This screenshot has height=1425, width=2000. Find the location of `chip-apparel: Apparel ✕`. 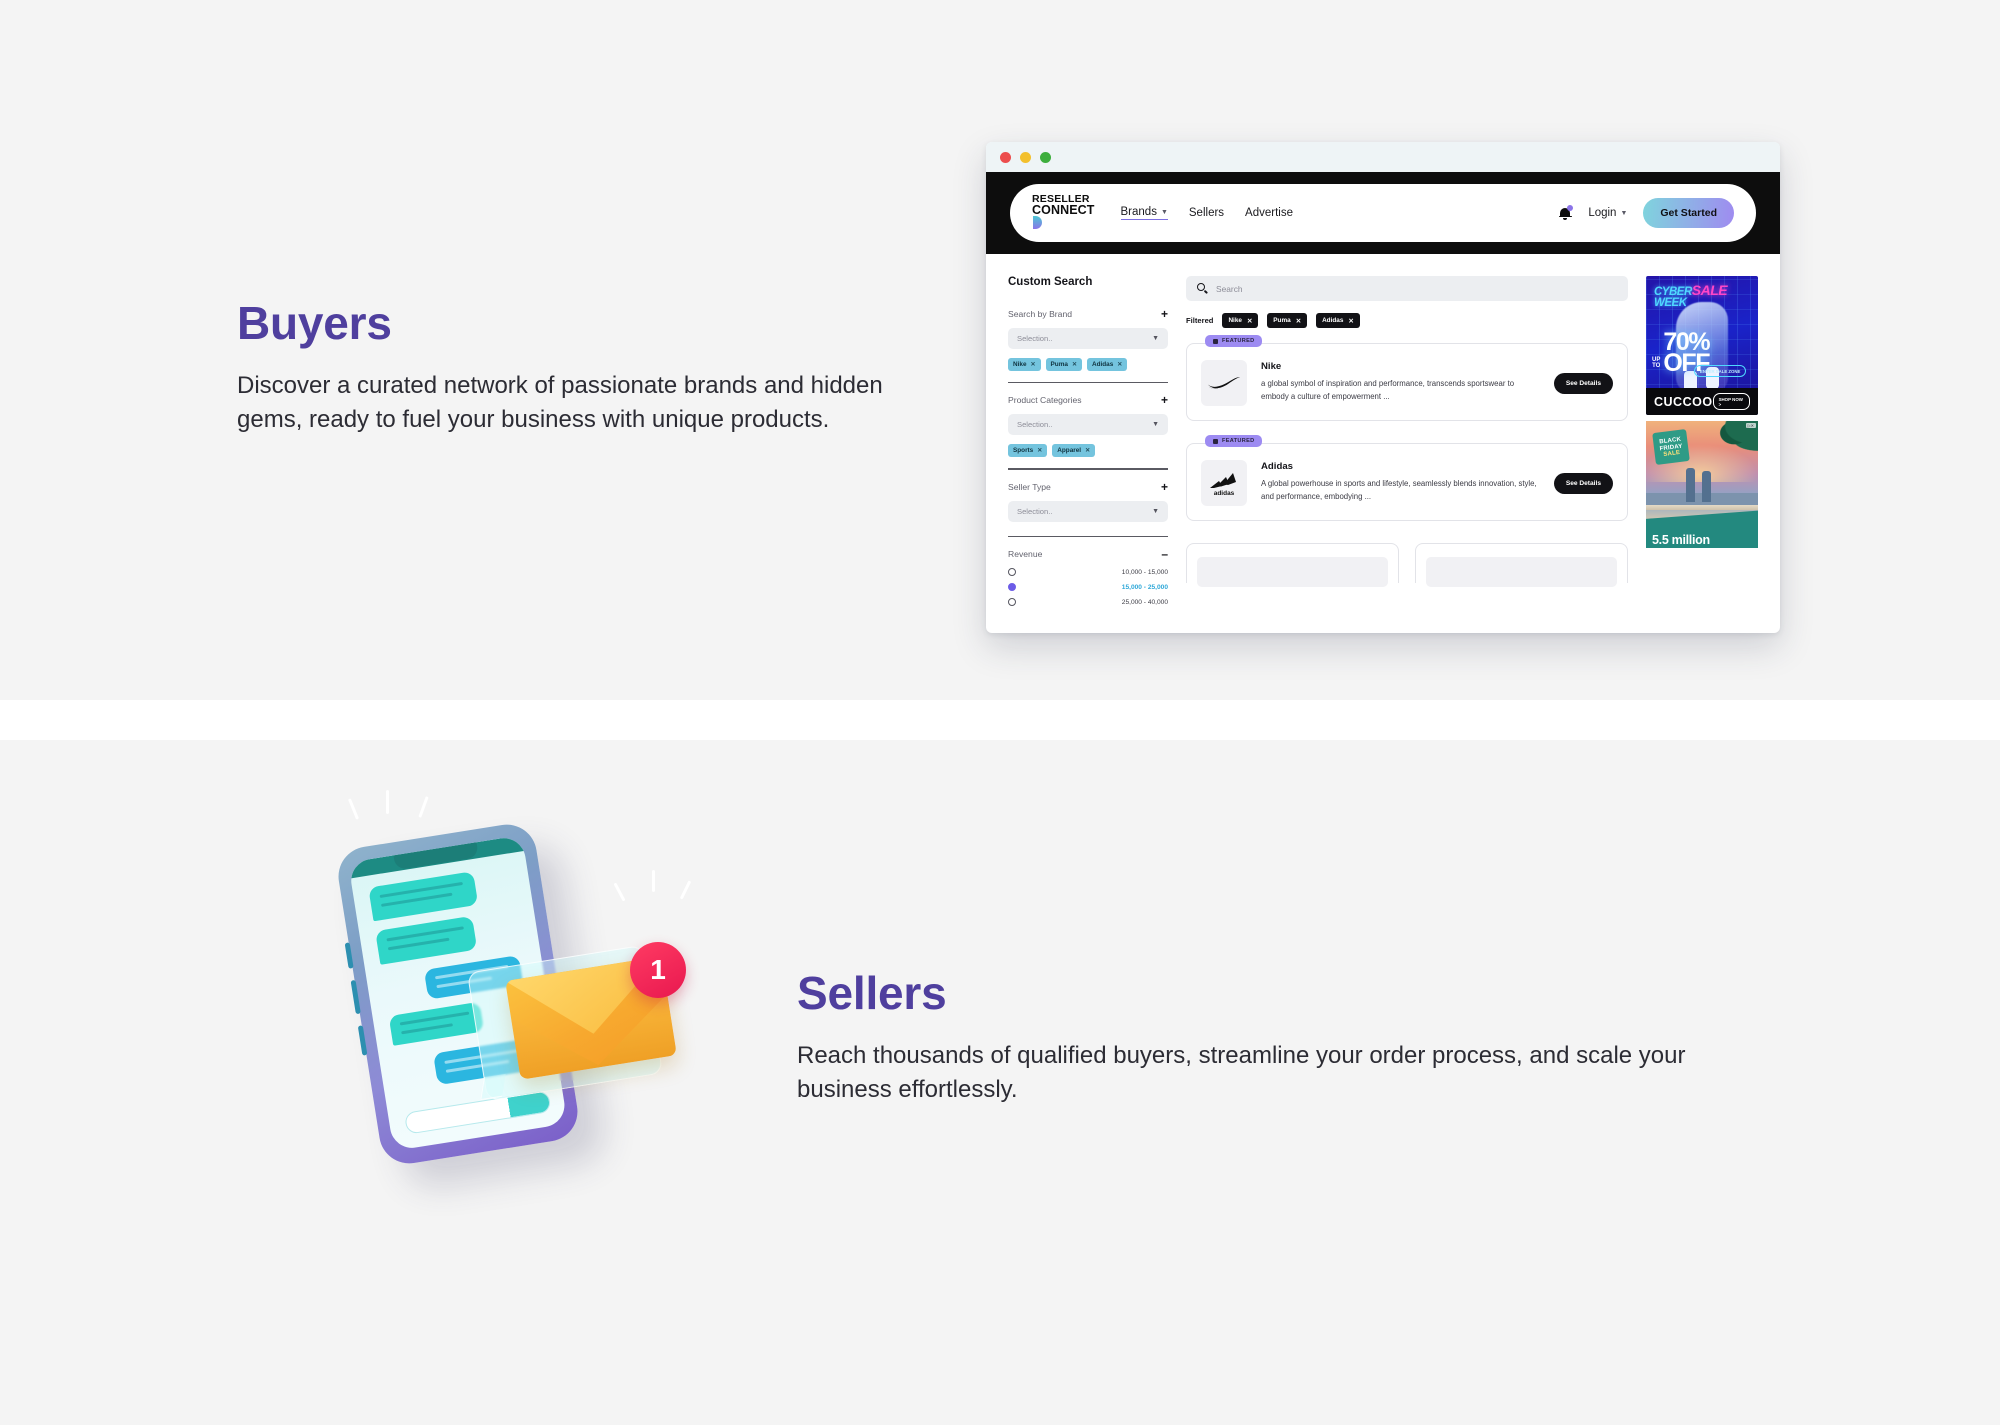

chip-apparel: Apparel ✕ is located at coordinates (1074, 451).